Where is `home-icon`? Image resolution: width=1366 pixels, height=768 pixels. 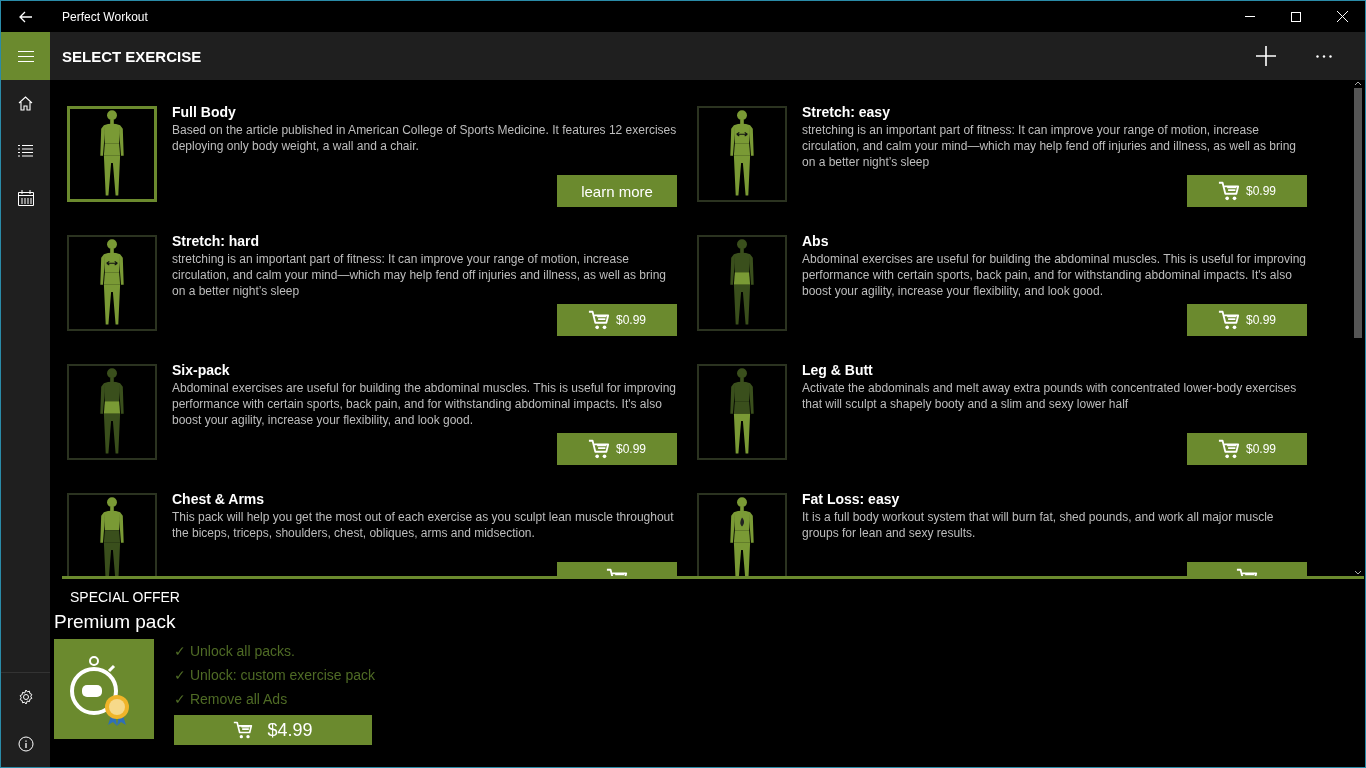 home-icon is located at coordinates (25, 103).